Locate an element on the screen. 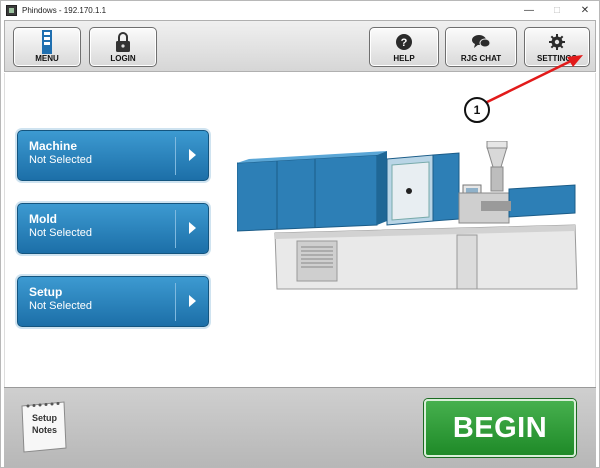 The image size is (600, 468). setup-notes-button: Setup Notes is located at coordinates (43, 425).